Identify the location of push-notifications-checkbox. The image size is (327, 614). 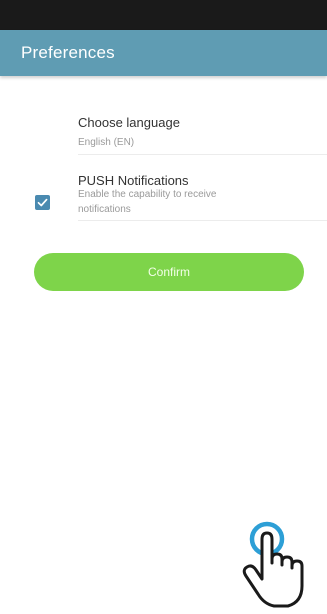
(42, 202).